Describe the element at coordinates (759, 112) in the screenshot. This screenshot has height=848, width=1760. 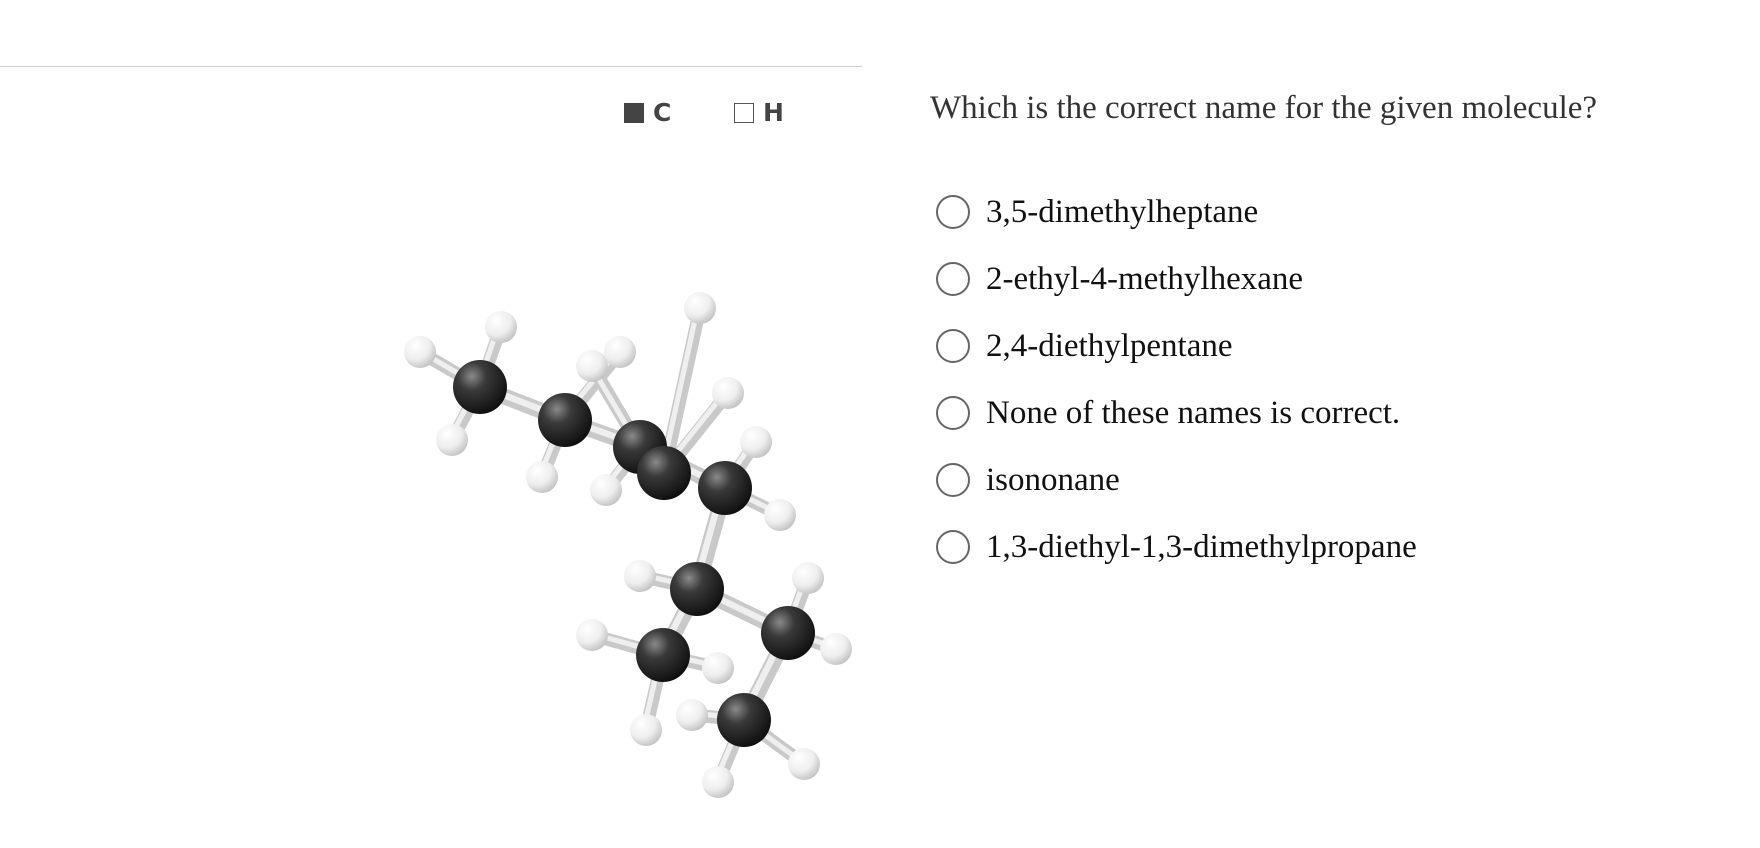
I see `legend-hydrogen: H` at that location.